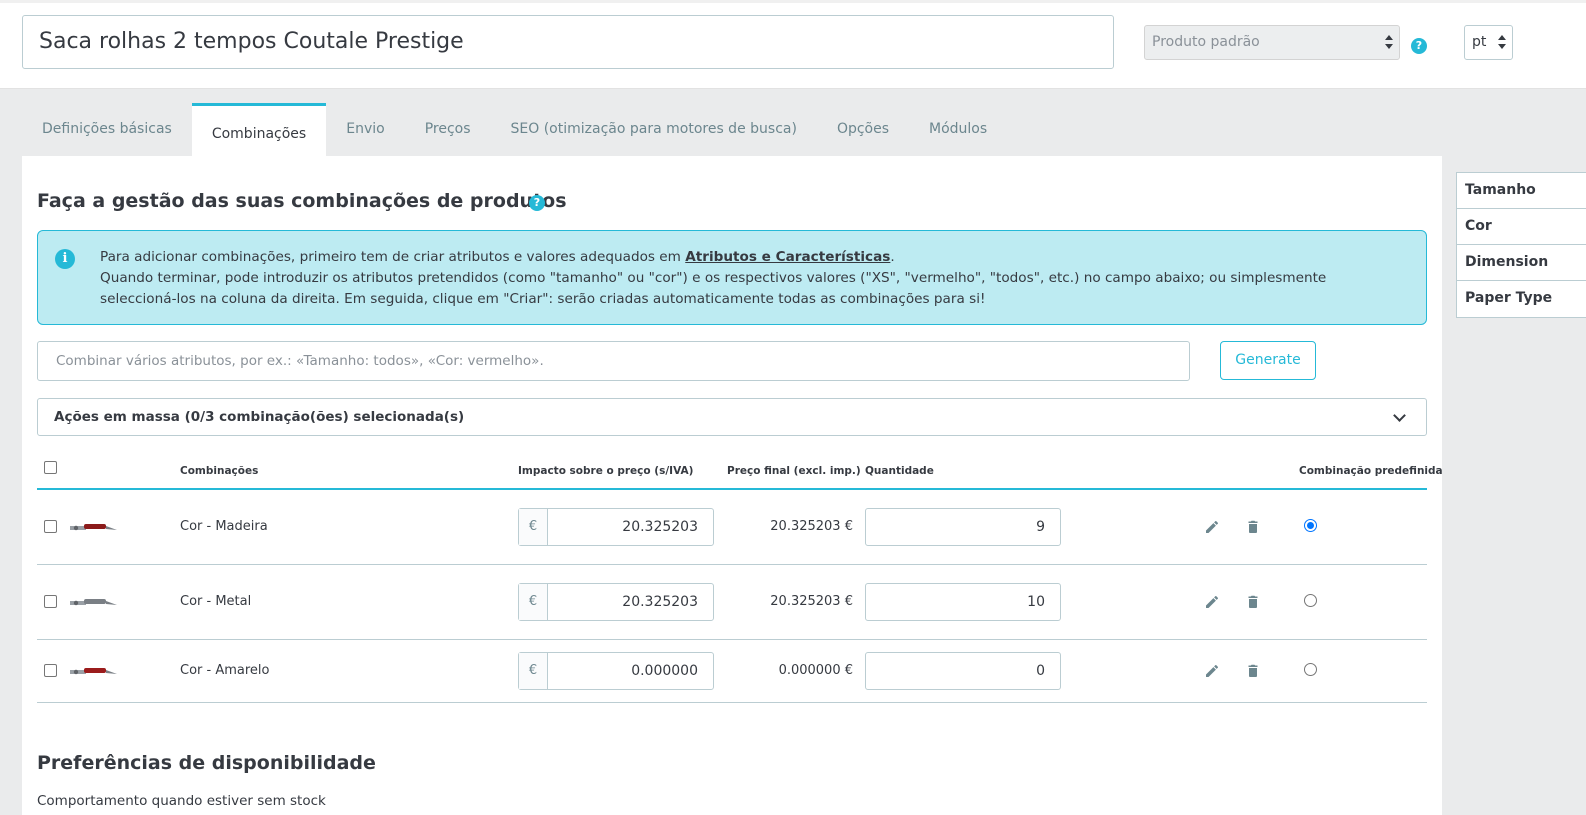 This screenshot has width=1586, height=815. Describe the element at coordinates (1488, 42) in the screenshot. I see `language-select: pt` at that location.